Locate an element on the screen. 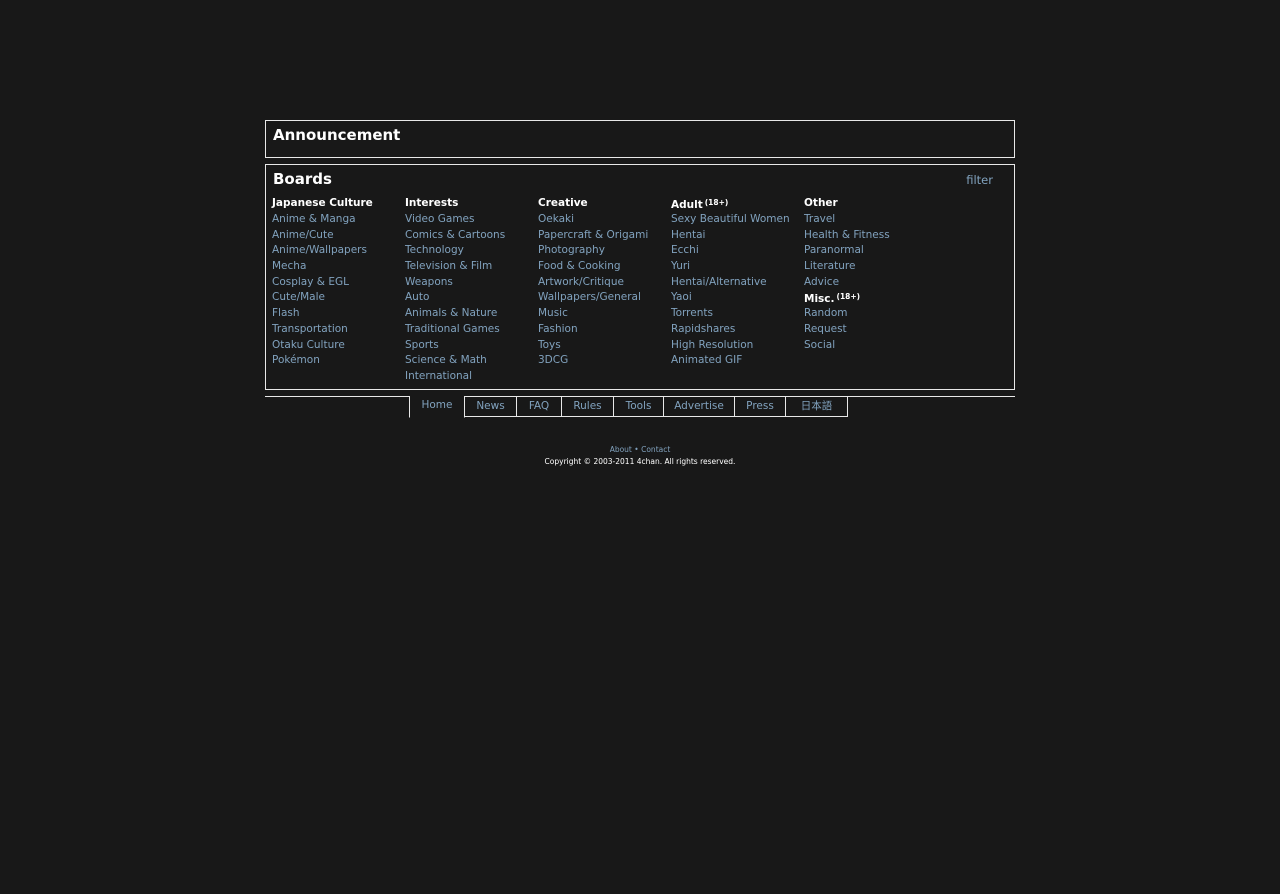 The height and width of the screenshot is (894, 1280). board-link-health-and-fitness: Health & Fitness is located at coordinates (870, 236).